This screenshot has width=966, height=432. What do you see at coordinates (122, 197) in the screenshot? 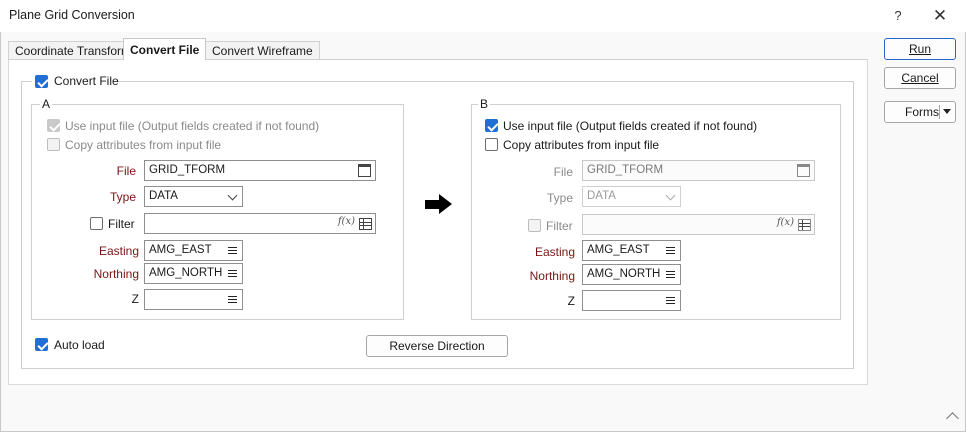
I see `a-type-label: Type` at bounding box center [122, 197].